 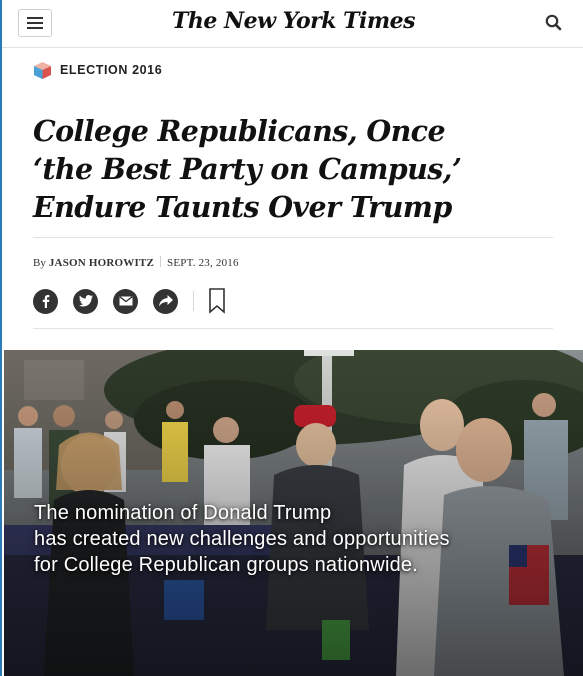 What do you see at coordinates (247, 169) in the screenshot?
I see `headline-line: ‘the Best Party on Campus,’` at bounding box center [247, 169].